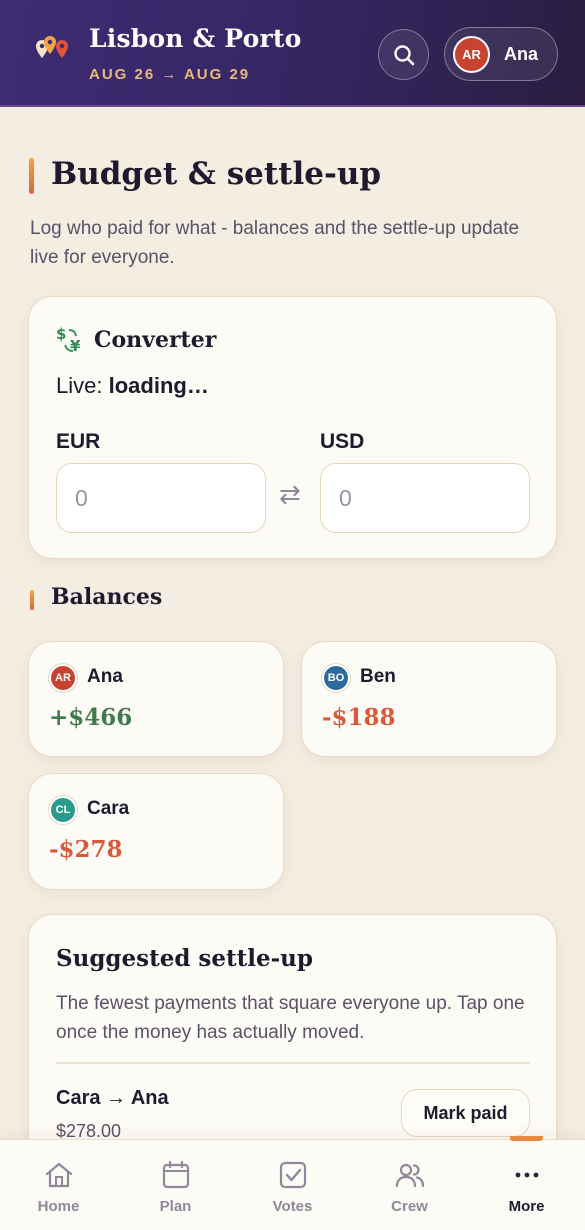 The width and height of the screenshot is (585, 1230). Describe the element at coordinates (156, 831) in the screenshot. I see `balance-card-cara: CL Cara -$278` at that location.